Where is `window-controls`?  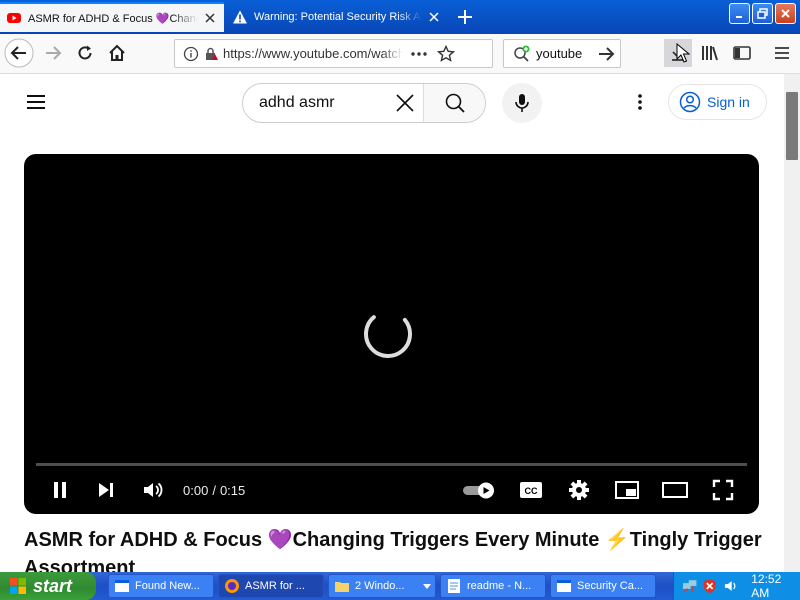 window-controls is located at coordinates (762, 13).